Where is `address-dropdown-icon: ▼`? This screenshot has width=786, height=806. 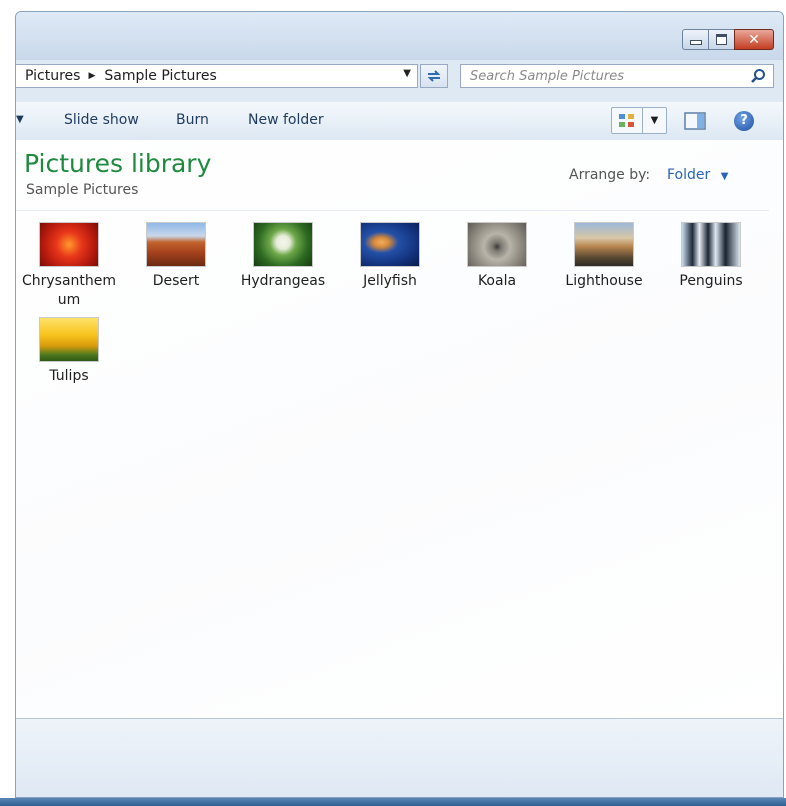 address-dropdown-icon: ▼ is located at coordinates (407, 73).